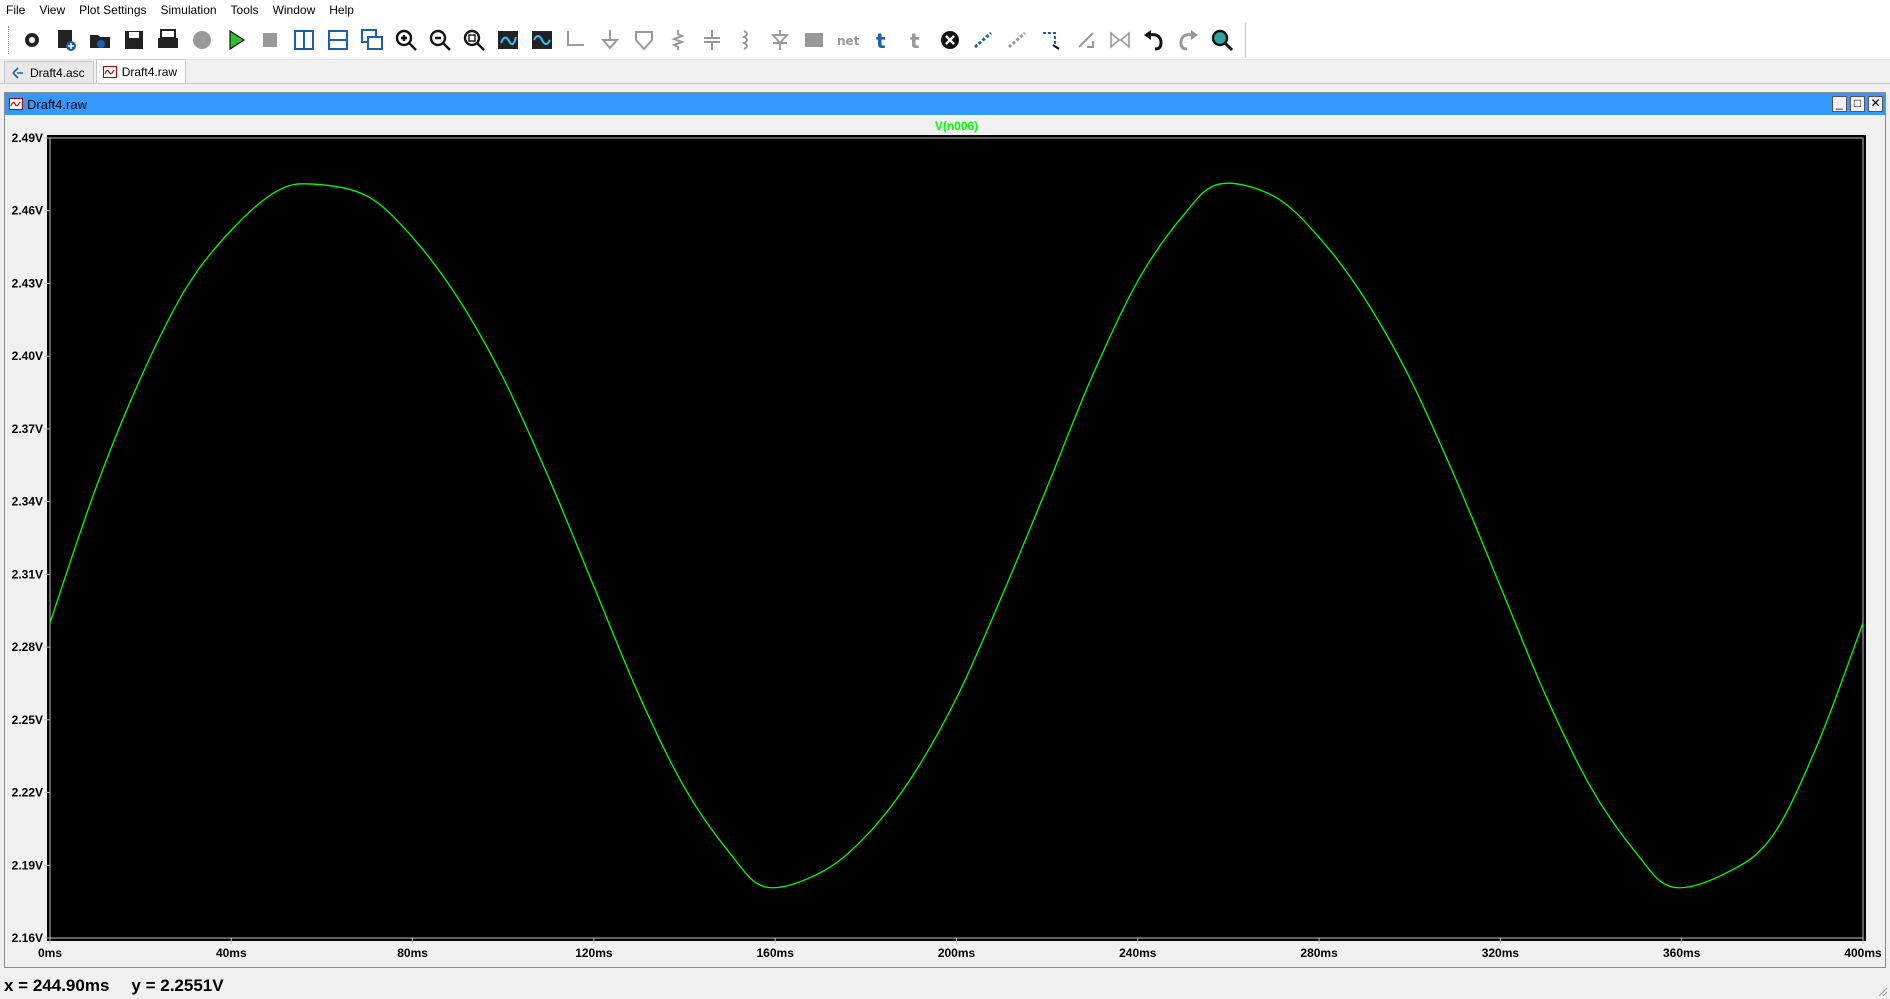 This screenshot has width=1890, height=999. I want to click on tile-vertical-button, so click(304, 40).